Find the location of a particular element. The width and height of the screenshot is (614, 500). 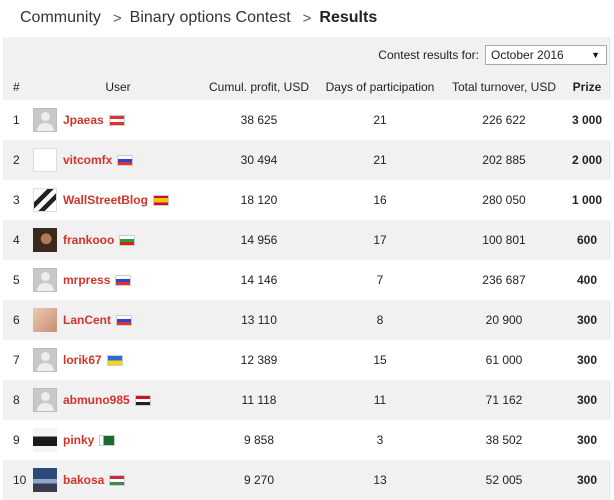

prize-cell: 600 is located at coordinates (587, 240).